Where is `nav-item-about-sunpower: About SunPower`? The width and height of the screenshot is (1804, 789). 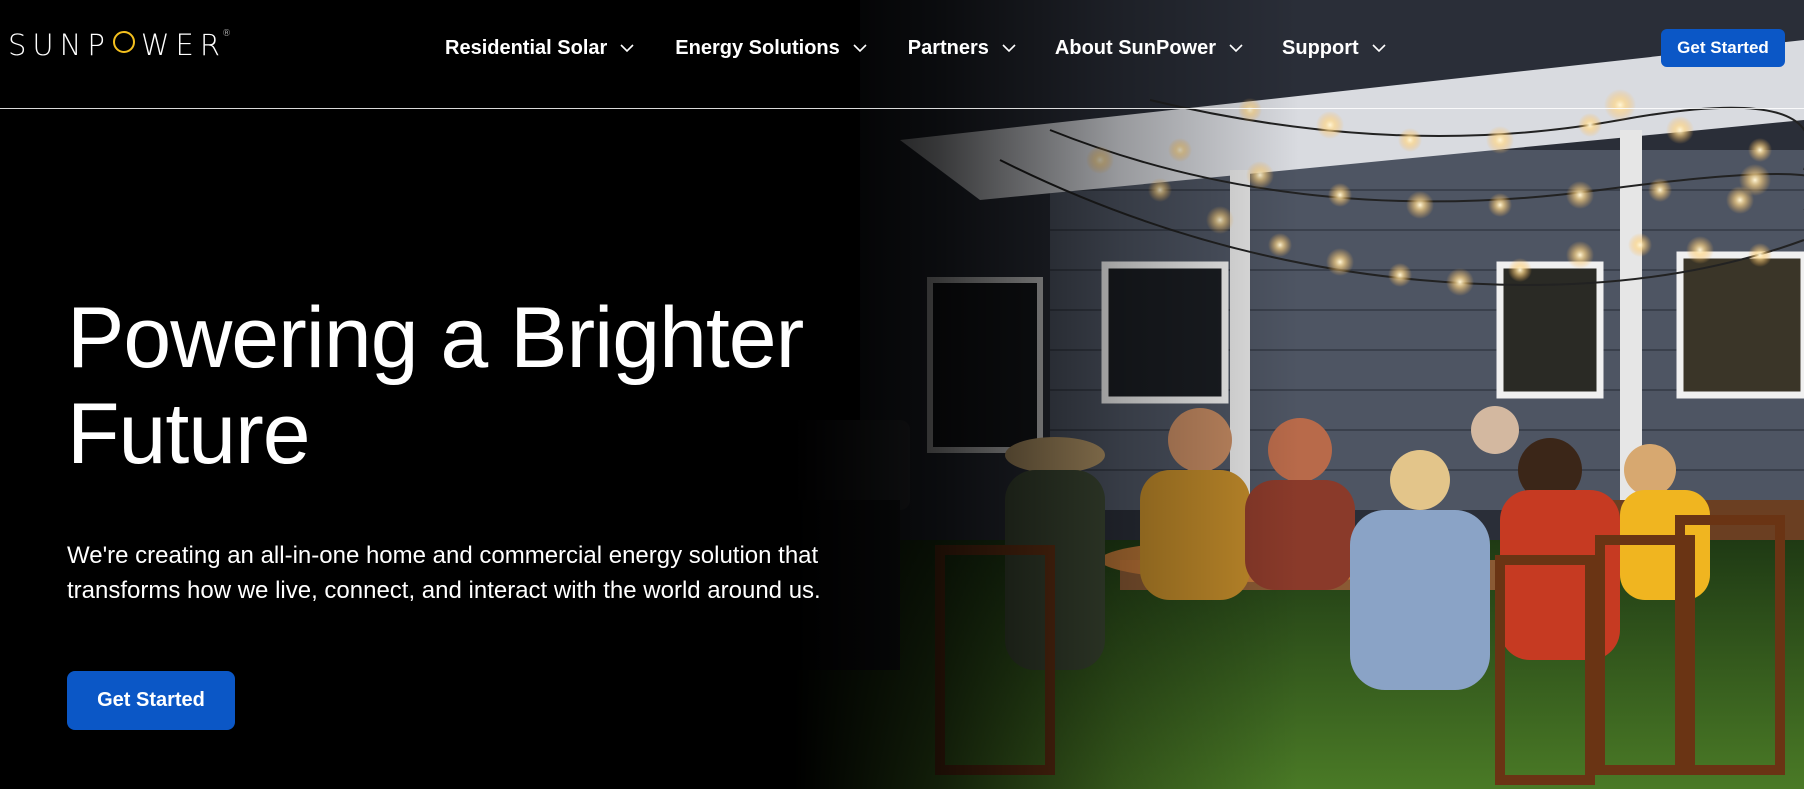 nav-item-about-sunpower: About SunPower is located at coordinates (1149, 48).